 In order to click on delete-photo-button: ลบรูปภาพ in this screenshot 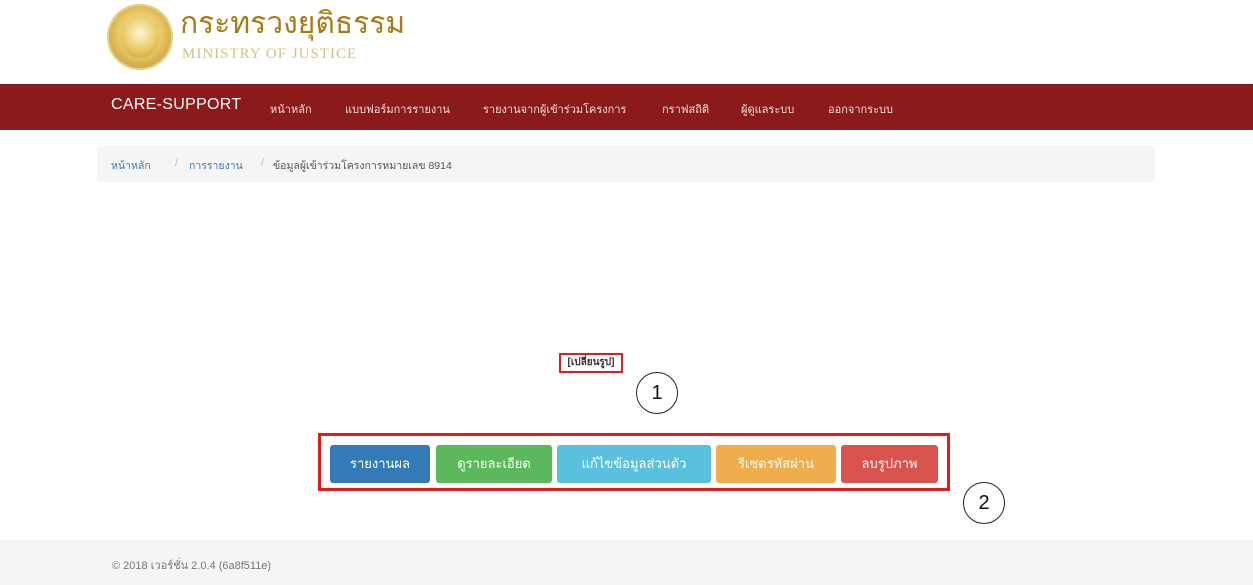, I will do `click(889, 464)`.